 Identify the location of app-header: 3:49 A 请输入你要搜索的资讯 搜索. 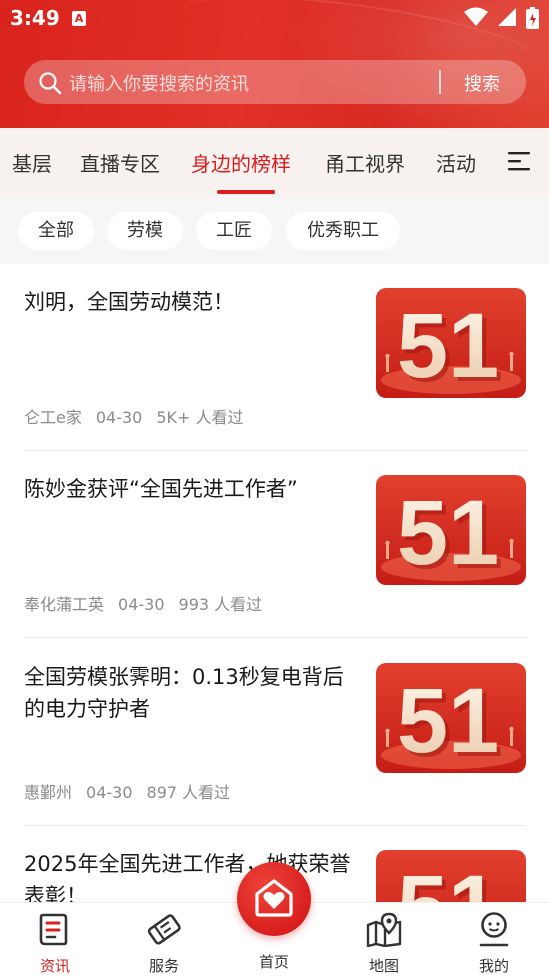
(274, 64).